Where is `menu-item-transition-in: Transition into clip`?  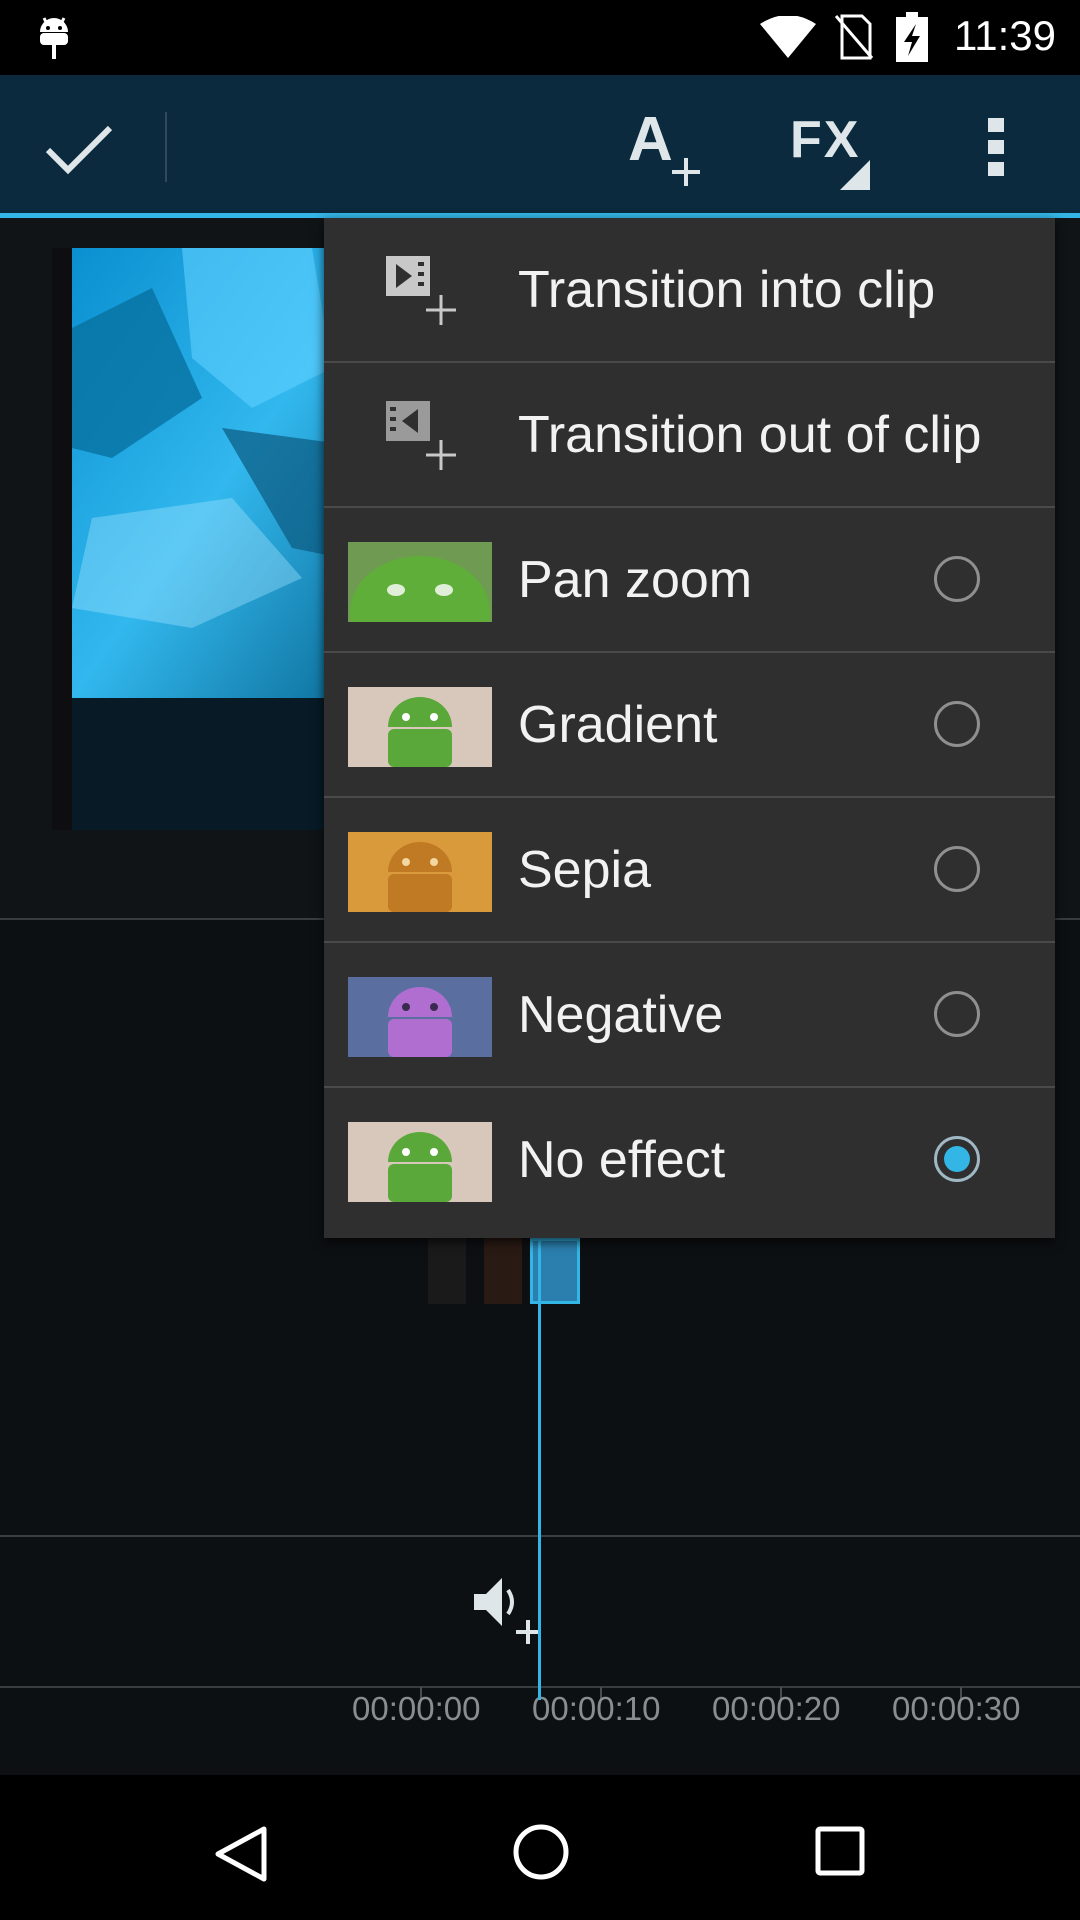 menu-item-transition-in: Transition into clip is located at coordinates (689, 290).